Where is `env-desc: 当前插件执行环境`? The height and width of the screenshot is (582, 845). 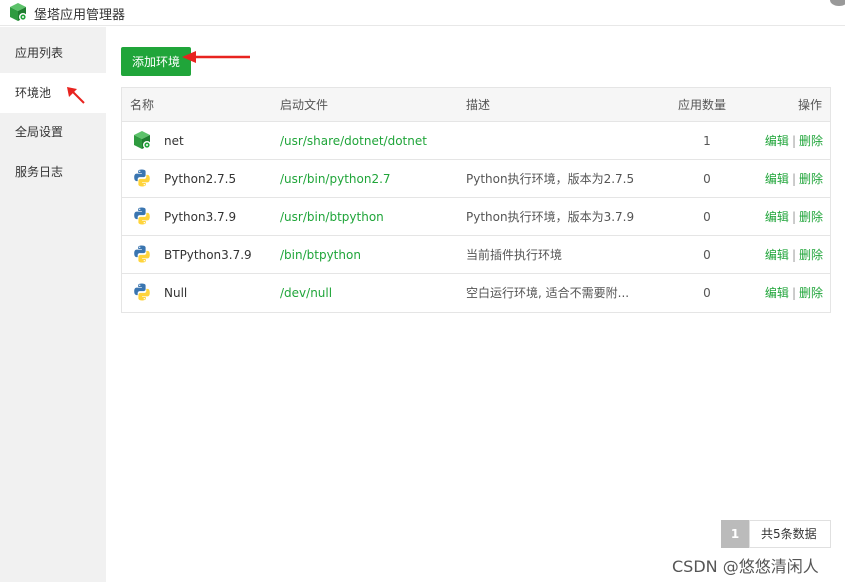
env-desc: 当前插件执行环境 is located at coordinates (514, 255).